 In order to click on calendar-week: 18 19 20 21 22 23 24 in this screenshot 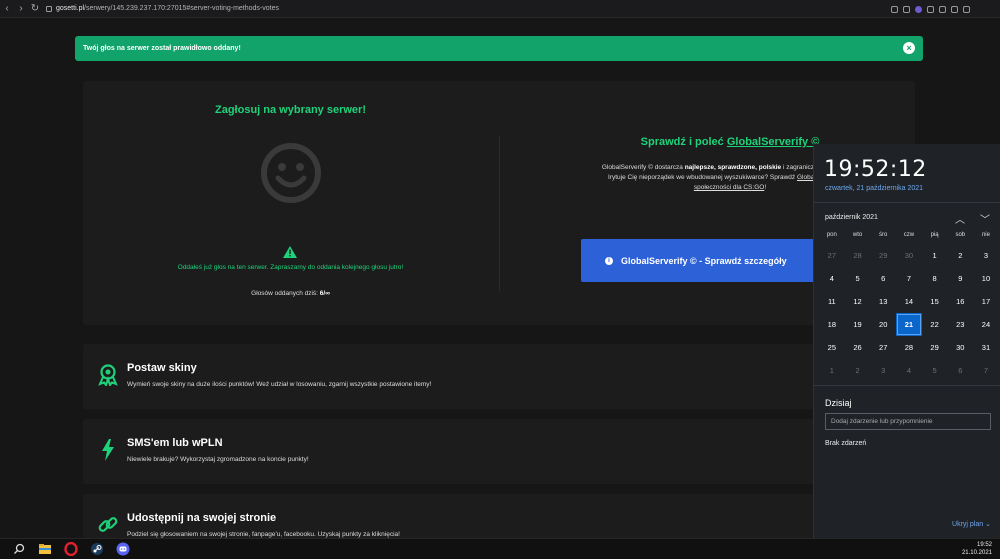, I will do `click(909, 324)`.